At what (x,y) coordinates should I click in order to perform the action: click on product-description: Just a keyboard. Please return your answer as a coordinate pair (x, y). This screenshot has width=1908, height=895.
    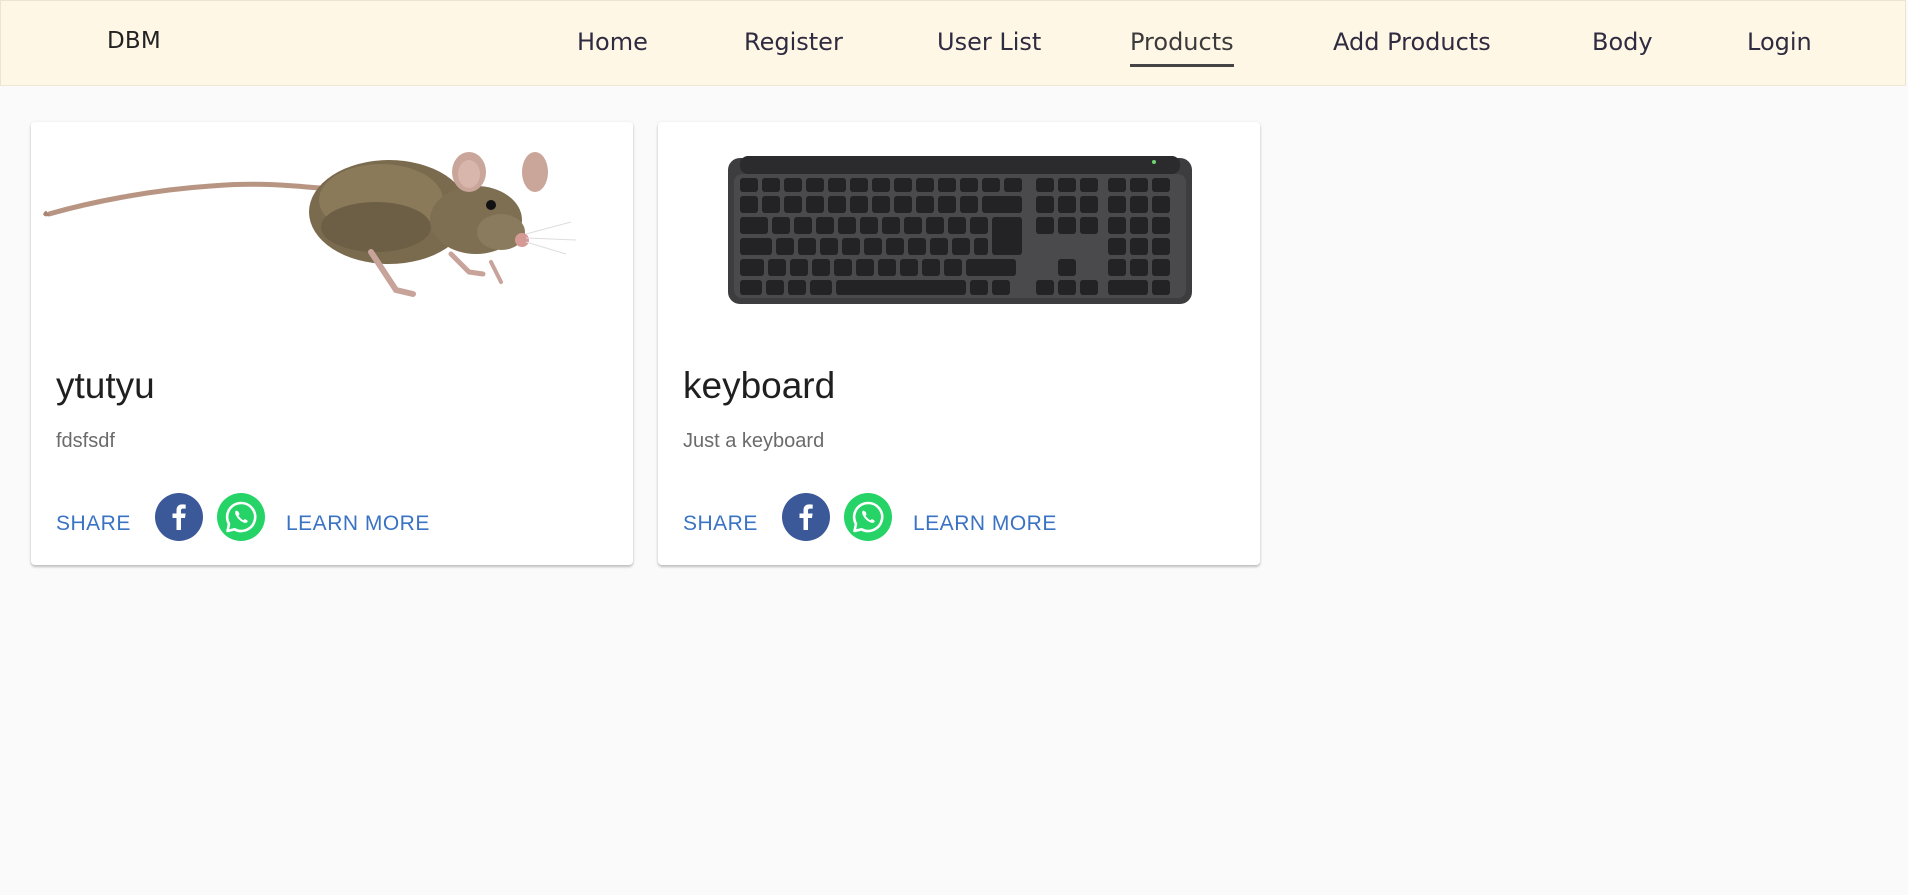
    Looking at the image, I should click on (754, 441).